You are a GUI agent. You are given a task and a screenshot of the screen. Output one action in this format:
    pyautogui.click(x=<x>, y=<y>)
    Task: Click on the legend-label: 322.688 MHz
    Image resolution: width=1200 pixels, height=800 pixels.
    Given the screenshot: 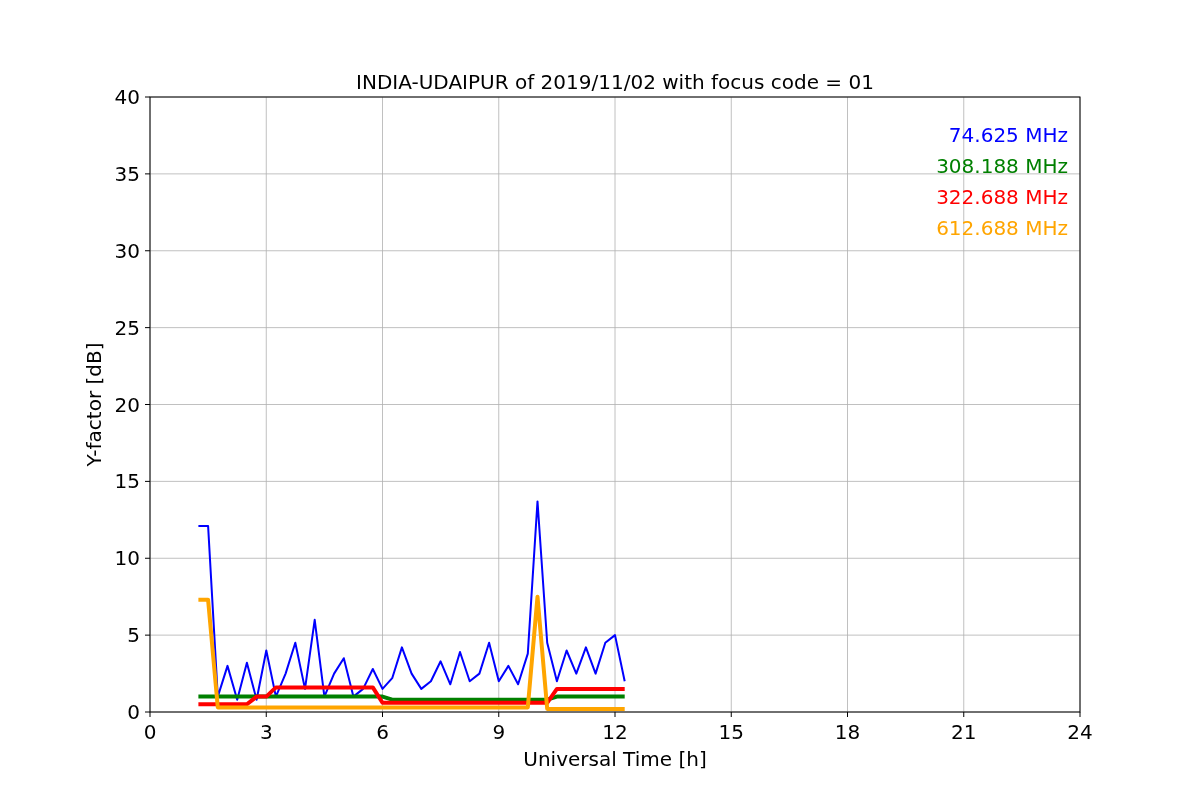 What is the action you would take?
    pyautogui.click(x=1002, y=197)
    